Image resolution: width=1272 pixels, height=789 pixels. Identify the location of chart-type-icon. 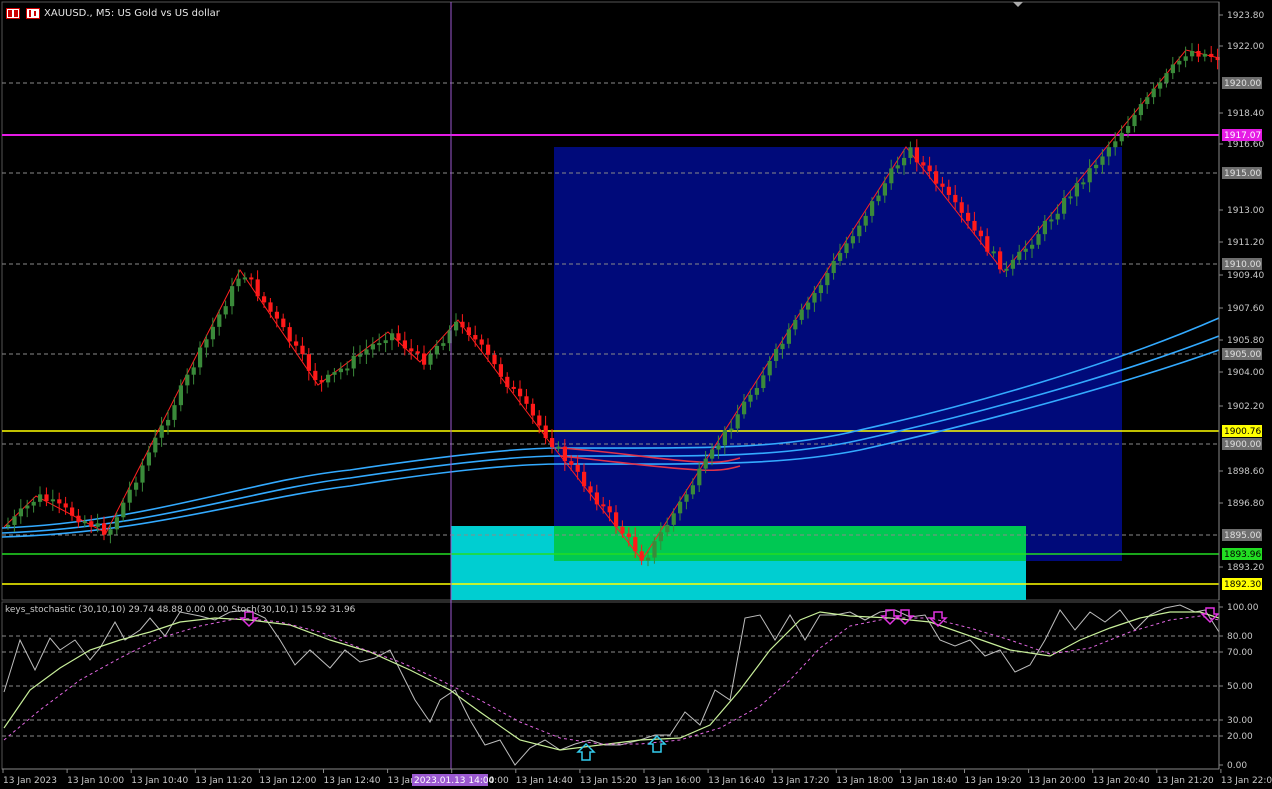
(33, 13).